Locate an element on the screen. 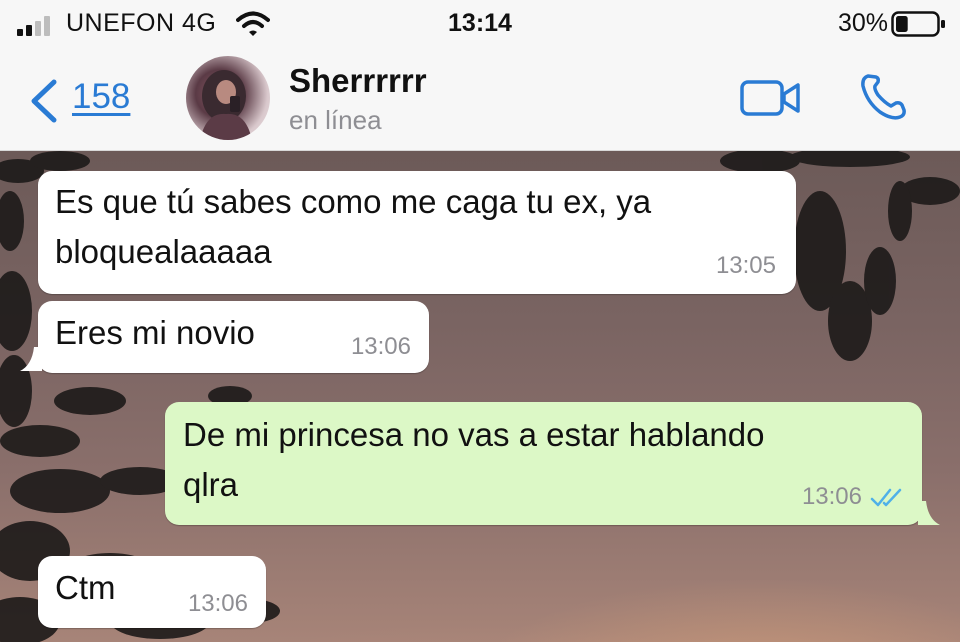 Image resolution: width=960 pixels, height=642 pixels. video-call-icon is located at coordinates (771, 98).